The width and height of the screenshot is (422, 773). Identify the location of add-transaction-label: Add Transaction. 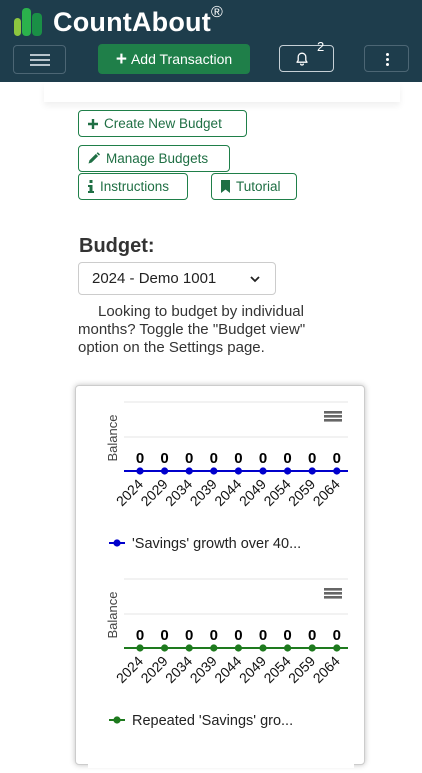
(181, 59).